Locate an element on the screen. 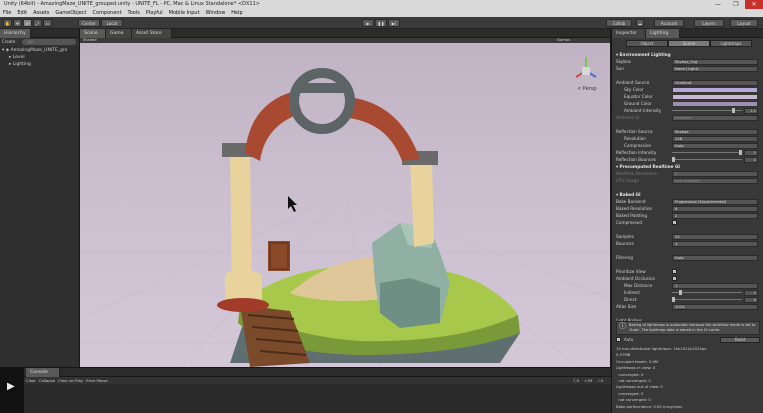  hand-tool-icon: ✋ is located at coordinates (7, 23).